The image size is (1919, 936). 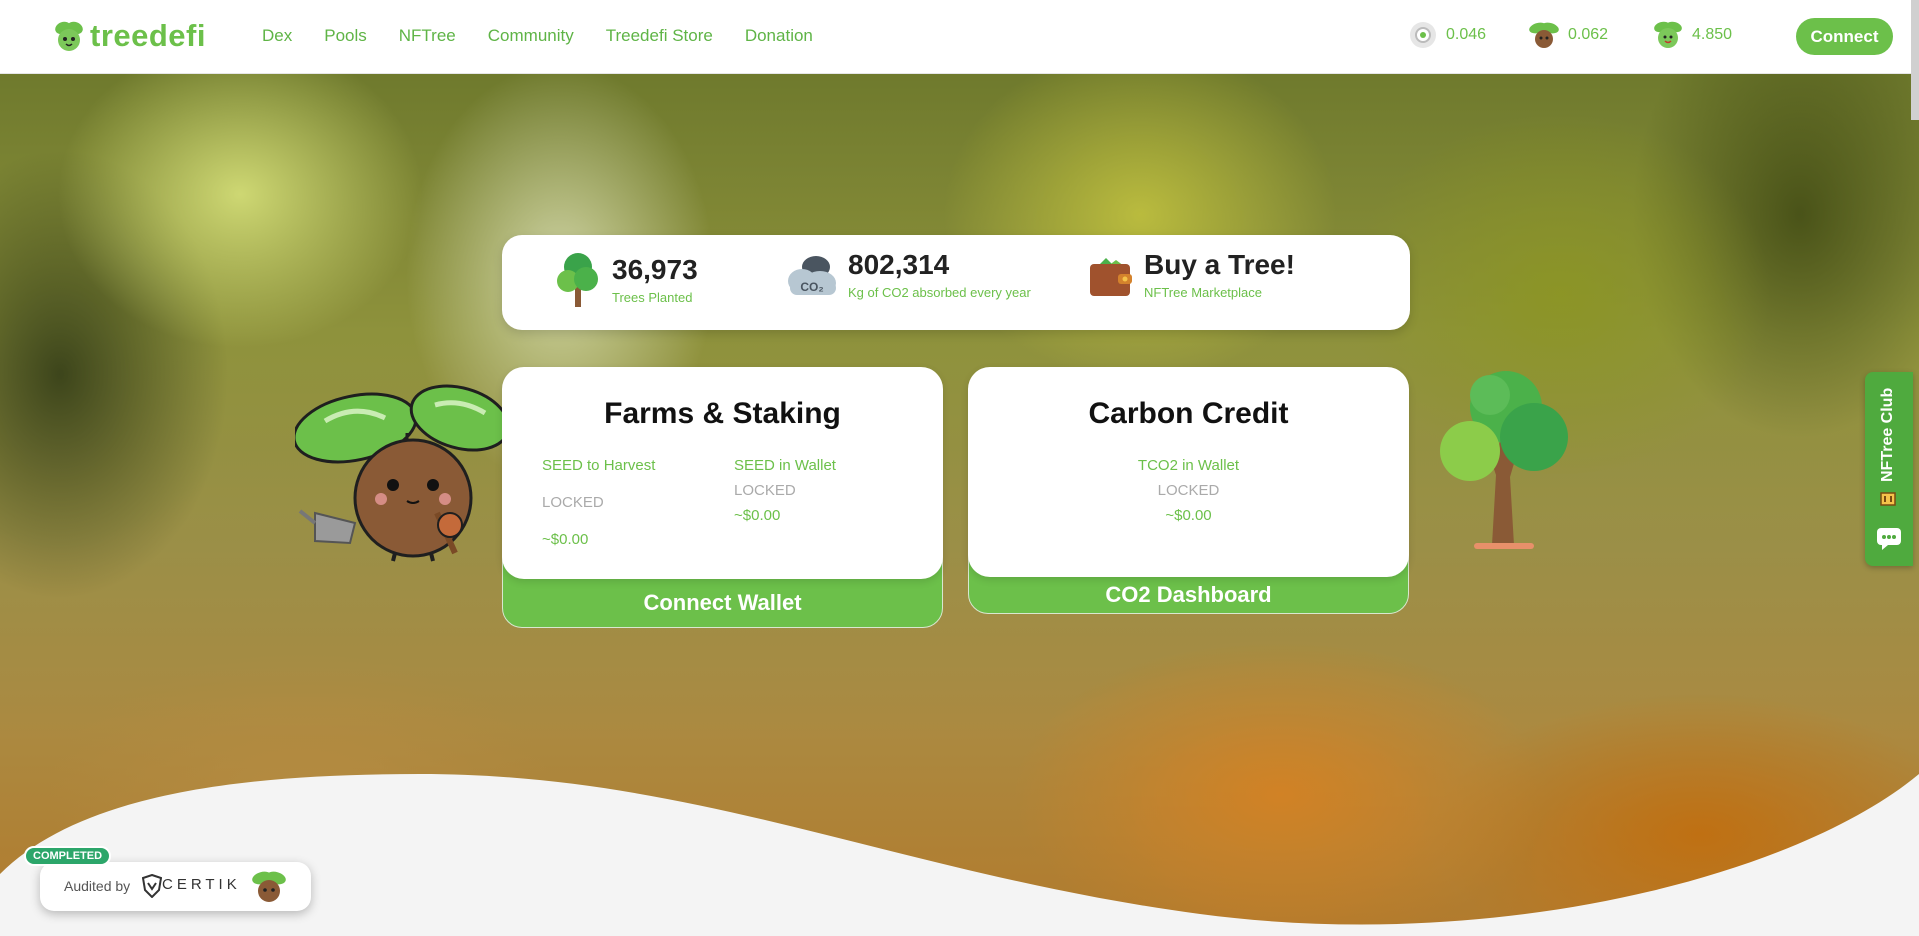 I want to click on nav-treedefi-store: Treedefi Store, so click(x=659, y=36).